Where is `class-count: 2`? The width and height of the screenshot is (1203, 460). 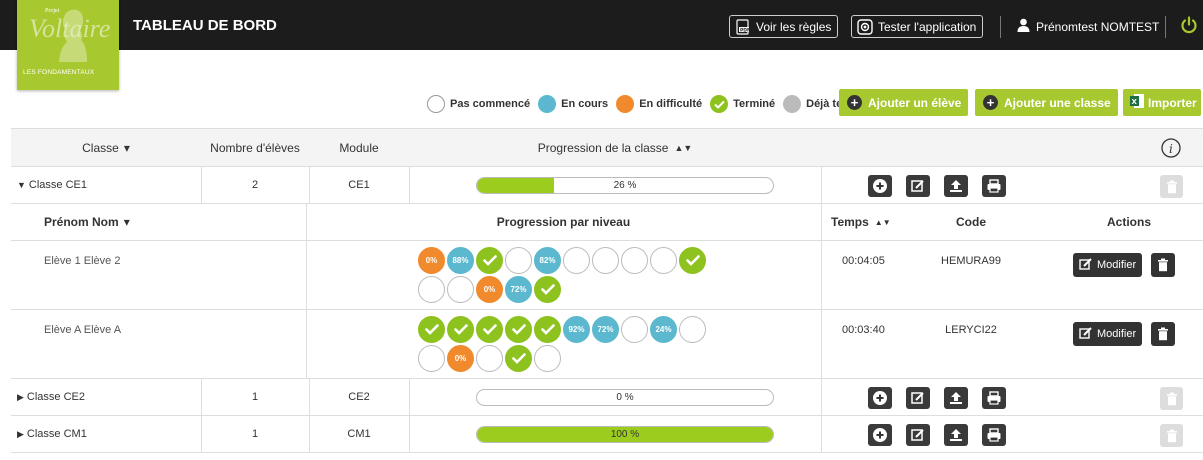 class-count: 2 is located at coordinates (255, 185).